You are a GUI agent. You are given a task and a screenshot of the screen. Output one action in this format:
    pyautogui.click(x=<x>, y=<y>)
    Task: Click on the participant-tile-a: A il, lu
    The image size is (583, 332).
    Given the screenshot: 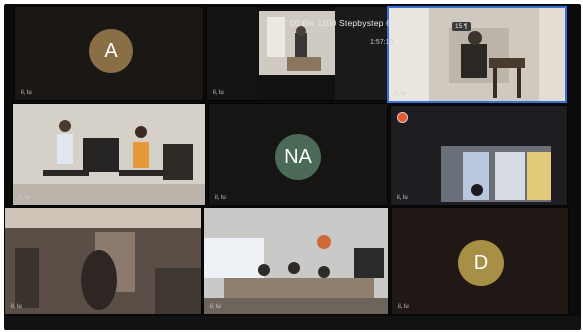 What is the action you would take?
    pyautogui.click(x=109, y=53)
    